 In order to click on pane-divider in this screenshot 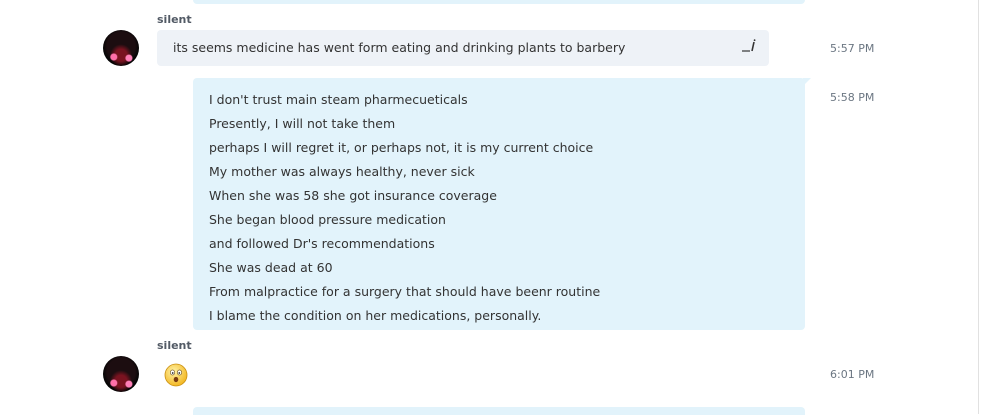, I will do `click(978, 207)`.